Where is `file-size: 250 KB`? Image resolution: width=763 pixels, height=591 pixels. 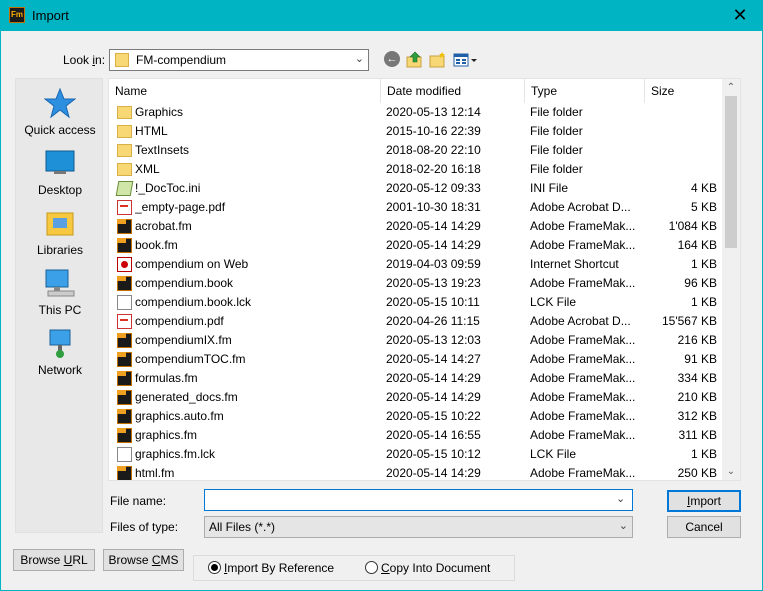 file-size: 250 KB is located at coordinates (697, 473).